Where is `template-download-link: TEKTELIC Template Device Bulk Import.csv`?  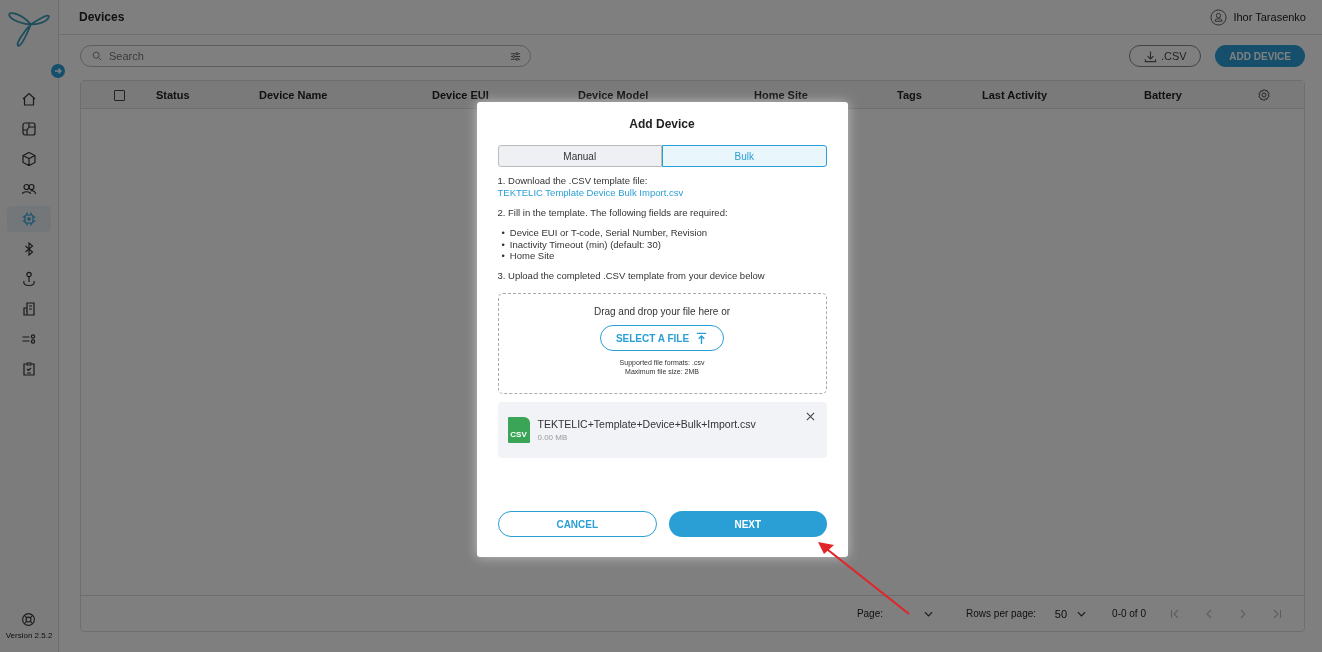 template-download-link: TEKTELIC Template Device Bulk Import.csv is located at coordinates (590, 192).